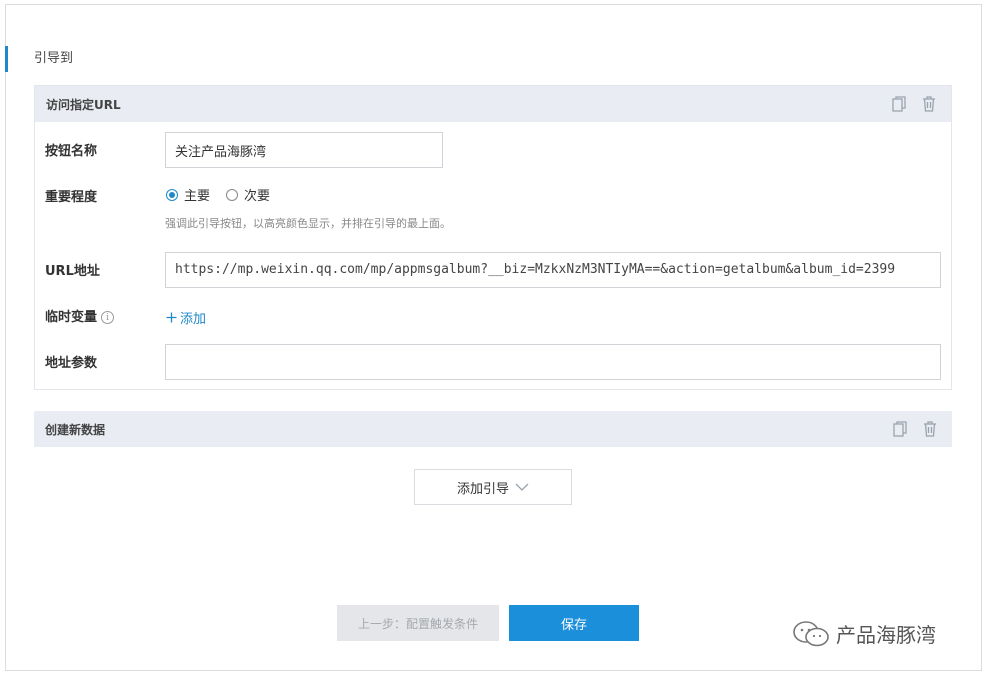  I want to click on importance-hint: 强调此引导按钮，以高亮颜色显示，并排在引导的最上面。, so click(308, 223).